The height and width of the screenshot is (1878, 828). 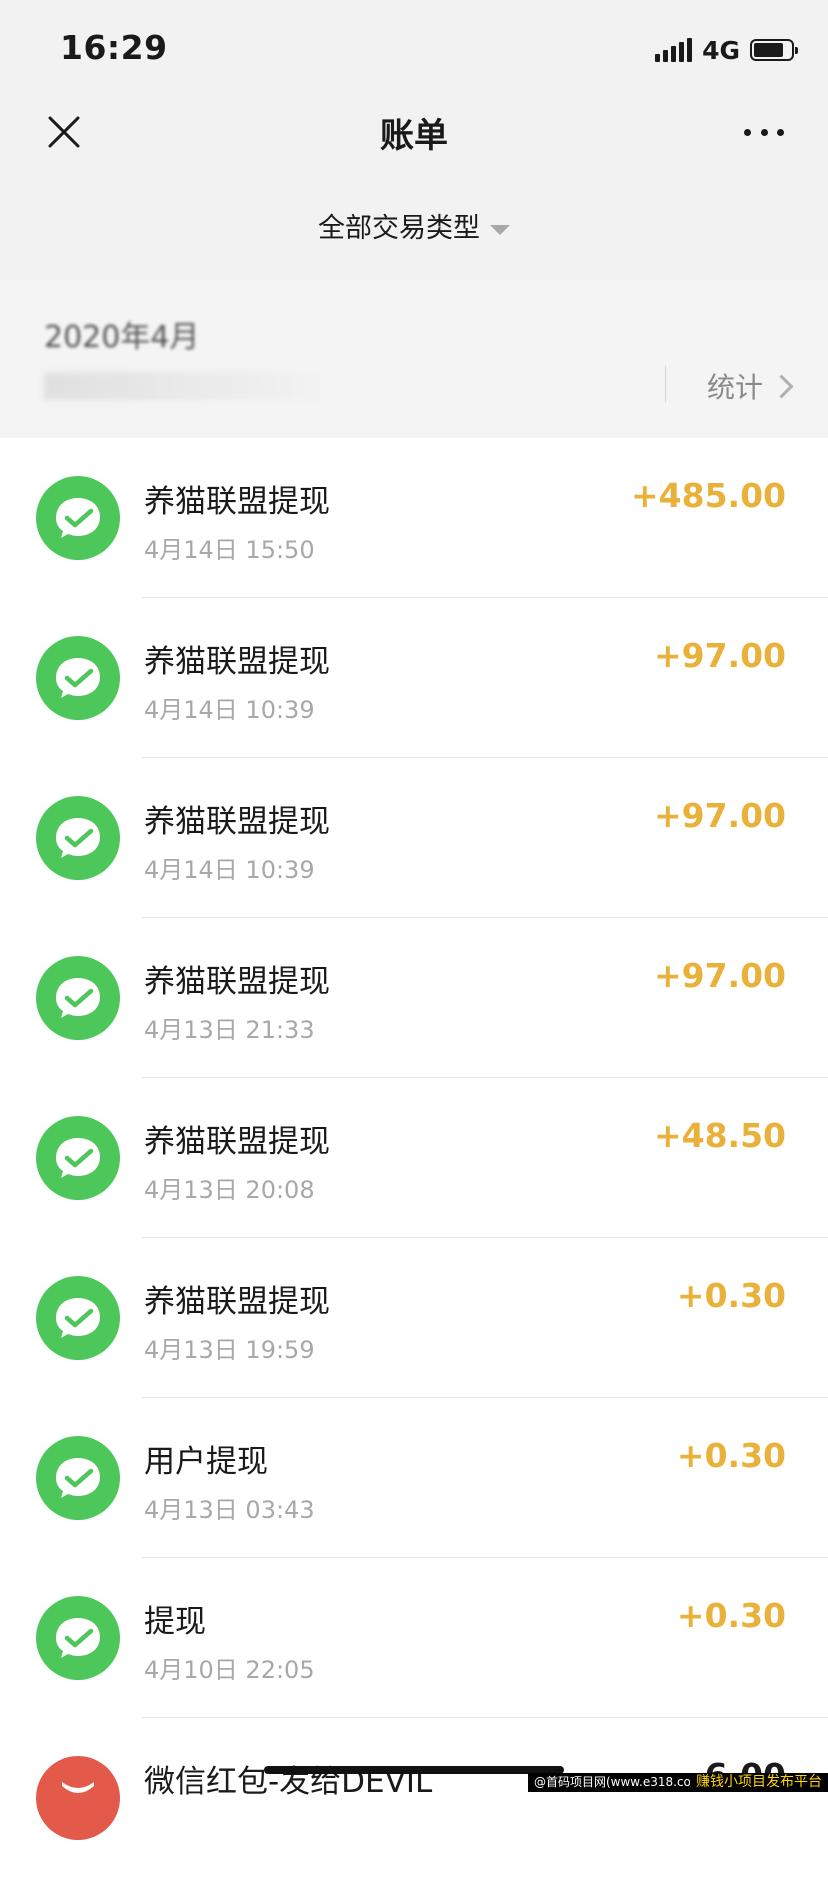 I want to click on home-indicator, so click(x=414, y=1770).